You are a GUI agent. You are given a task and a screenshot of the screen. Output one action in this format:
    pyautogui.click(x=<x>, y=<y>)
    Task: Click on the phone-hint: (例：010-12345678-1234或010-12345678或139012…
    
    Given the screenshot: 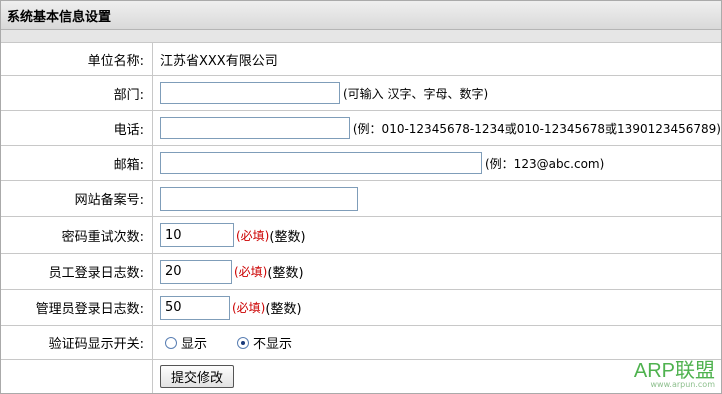 What is the action you would take?
    pyautogui.click(x=536, y=128)
    